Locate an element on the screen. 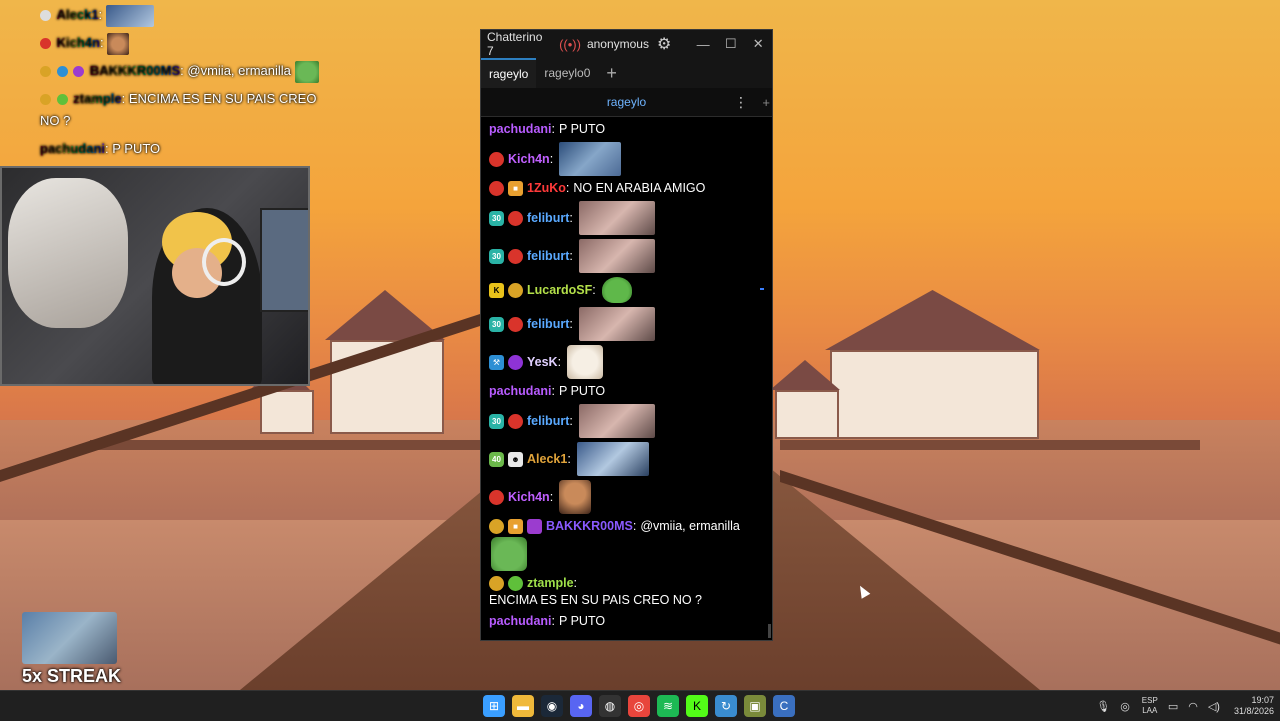 The height and width of the screenshot is (721, 1280). alien-badge-icon is located at coordinates (515, 583).